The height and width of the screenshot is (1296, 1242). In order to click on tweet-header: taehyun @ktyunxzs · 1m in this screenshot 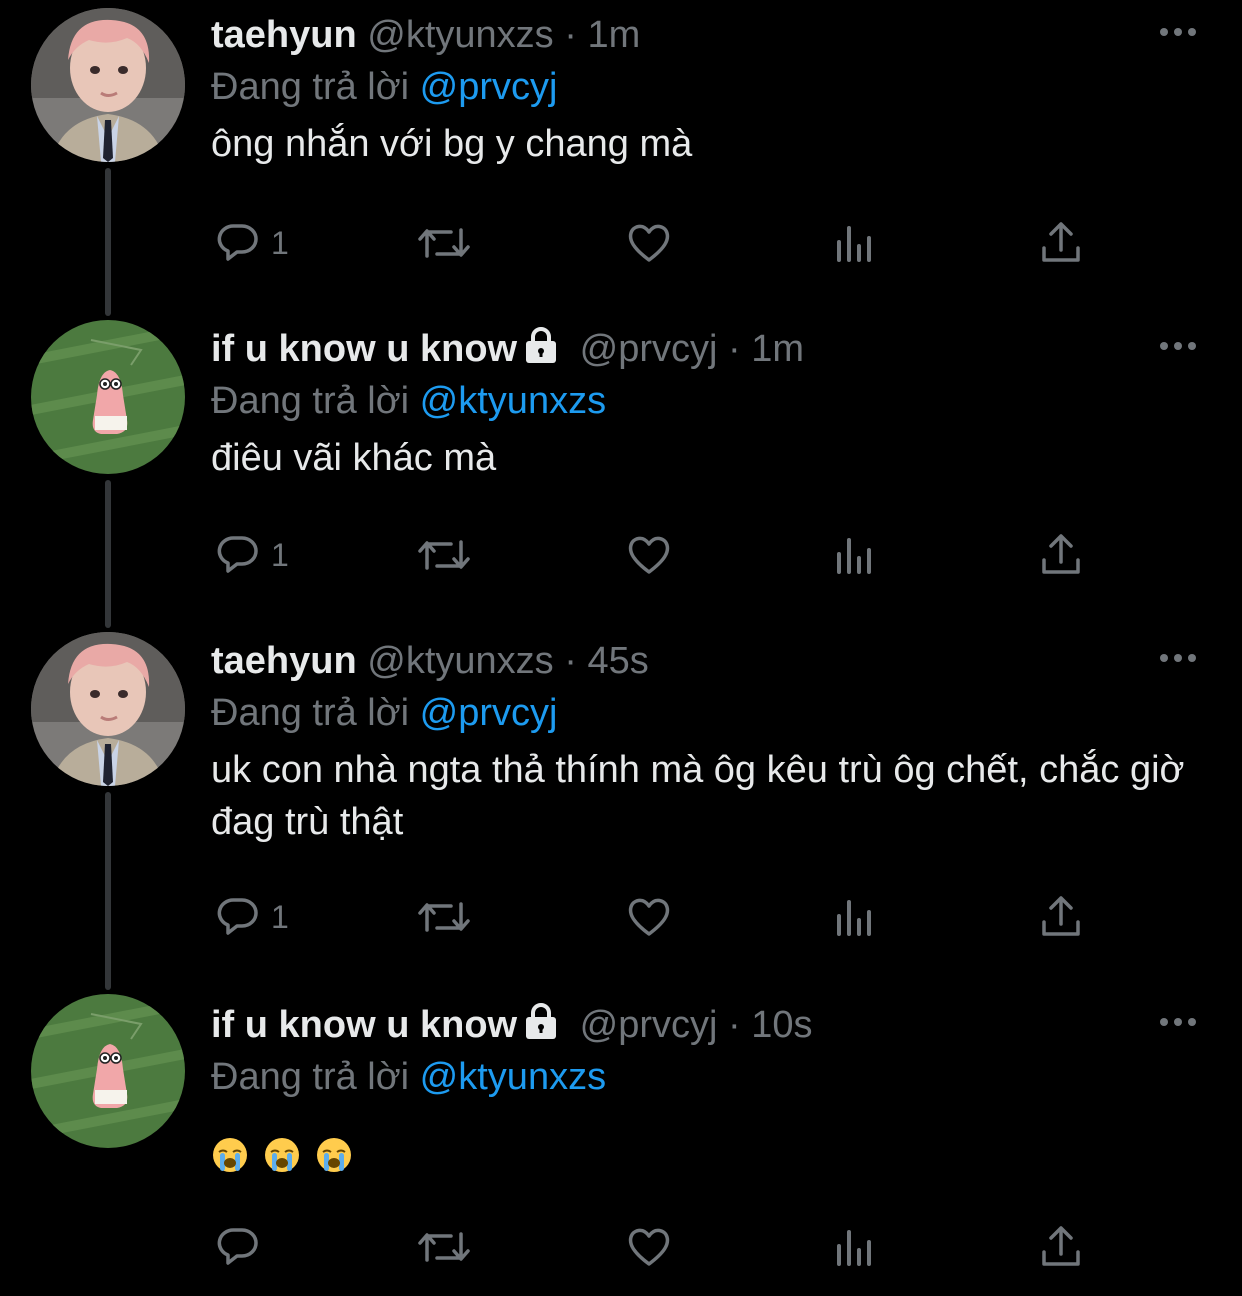, I will do `click(425, 35)`.